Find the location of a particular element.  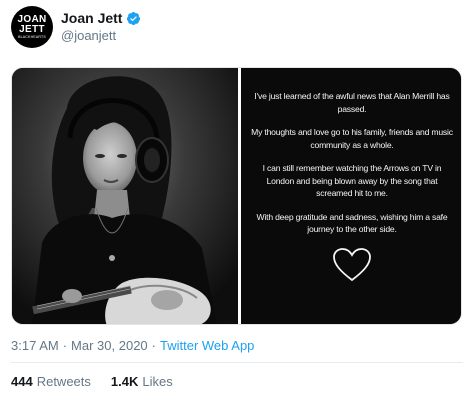

author-name-row: Joan Jett is located at coordinates (101, 18).